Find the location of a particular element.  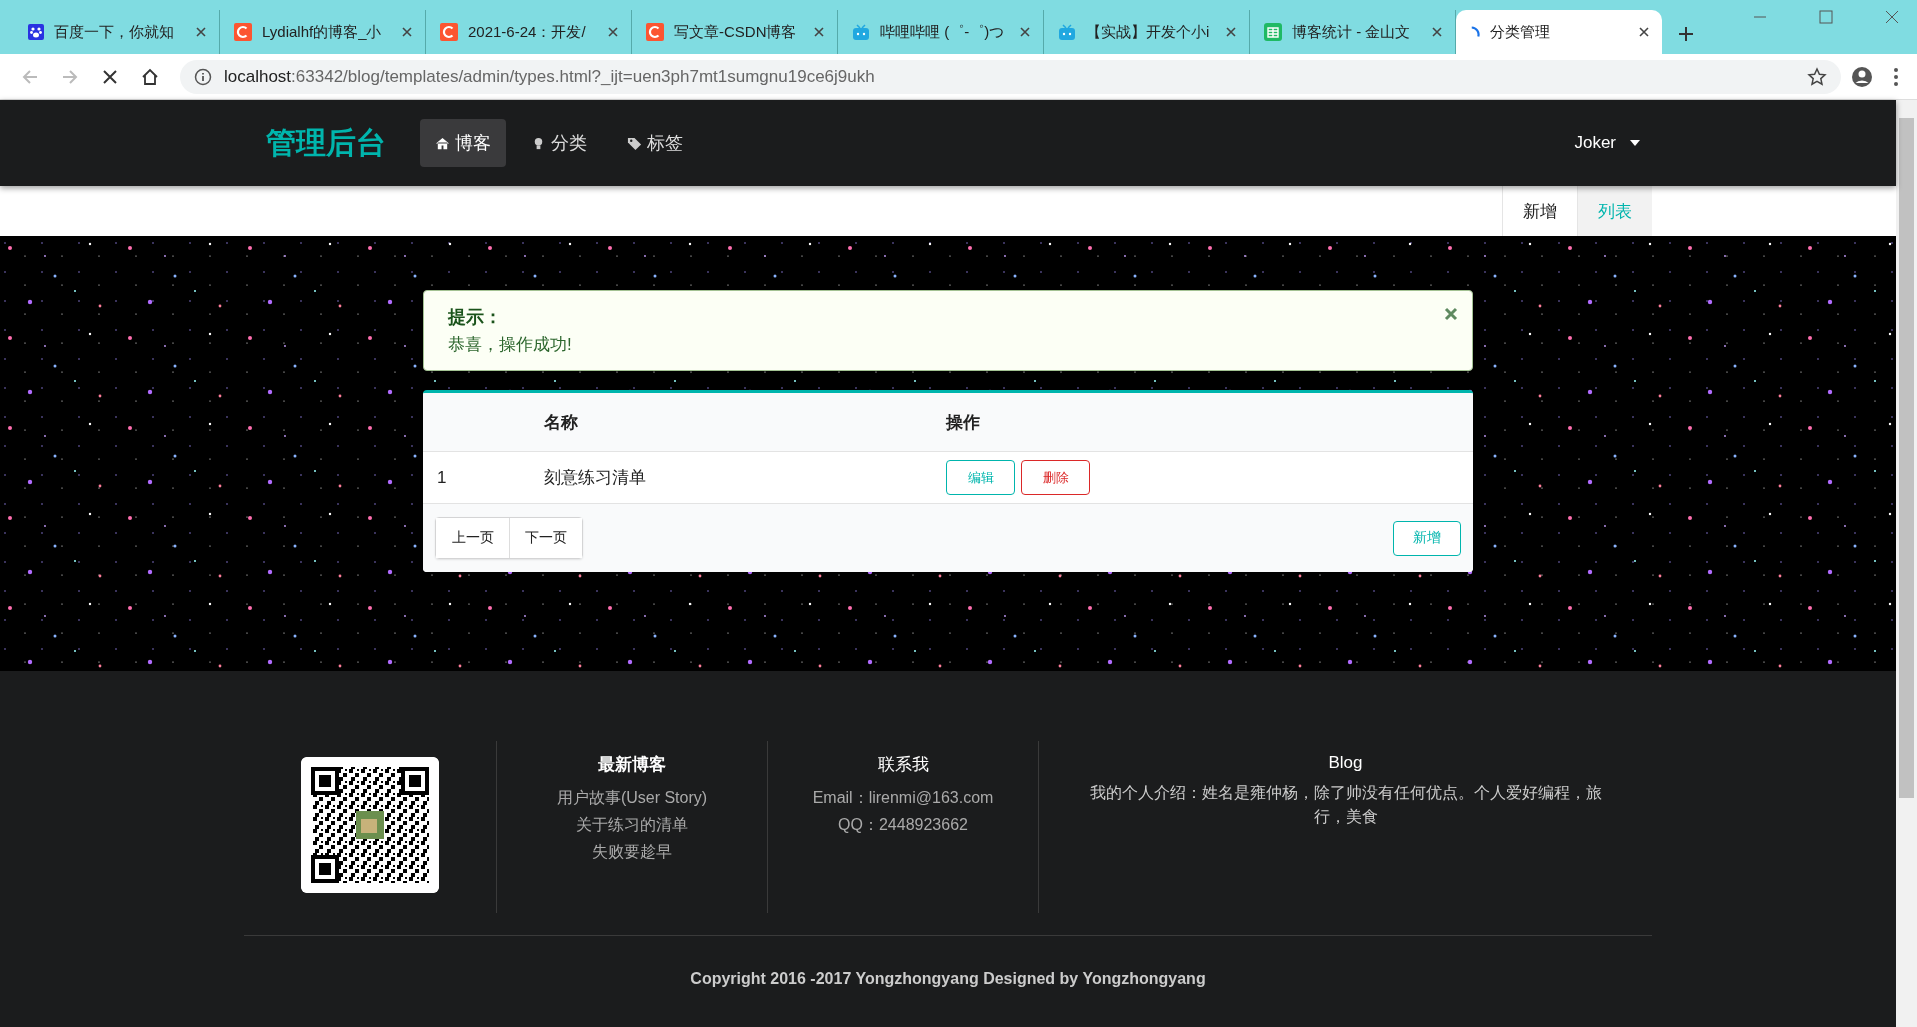

table-cell-text: 刻意练习清单 is located at coordinates (595, 478).